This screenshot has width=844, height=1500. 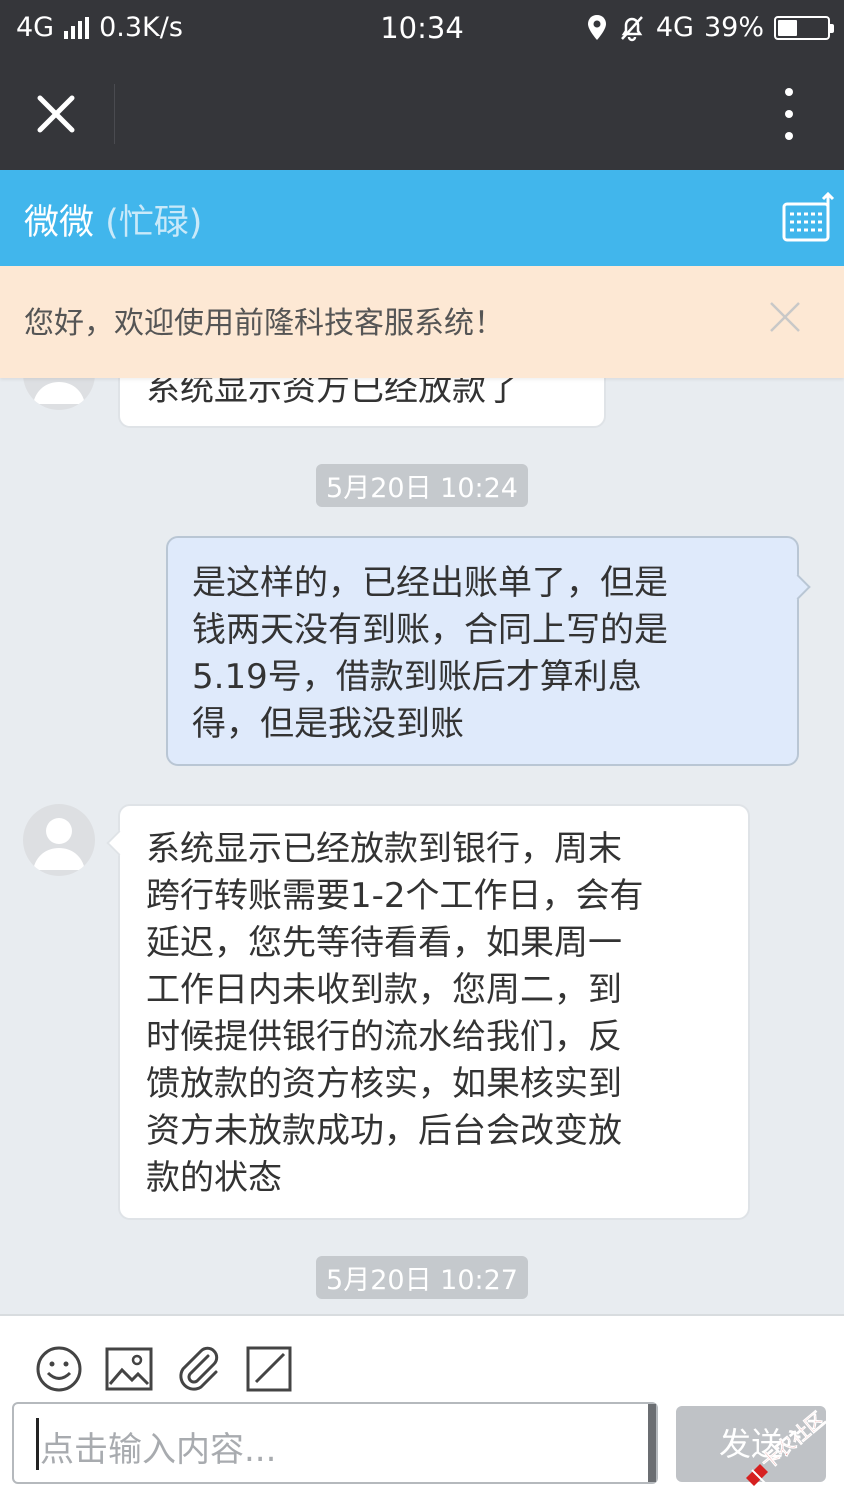 What do you see at coordinates (328, 724) in the screenshot?
I see `message-line: 得，但是我没到账` at bounding box center [328, 724].